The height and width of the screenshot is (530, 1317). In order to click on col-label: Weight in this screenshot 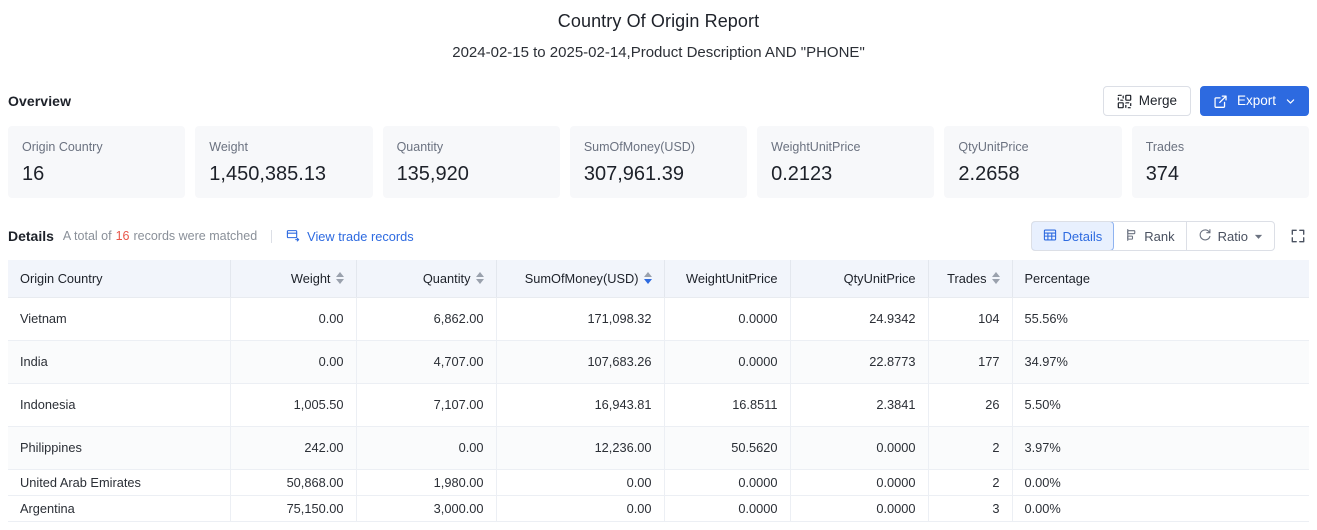, I will do `click(310, 278)`.